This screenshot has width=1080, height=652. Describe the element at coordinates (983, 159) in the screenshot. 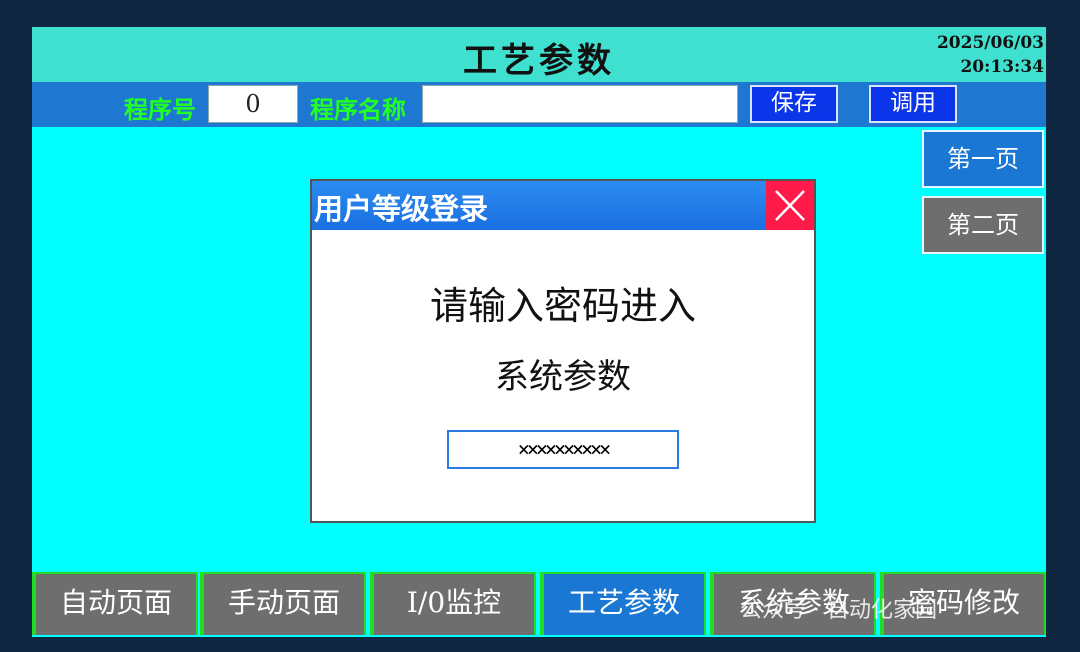

I see `page-one-button: 第一页` at that location.